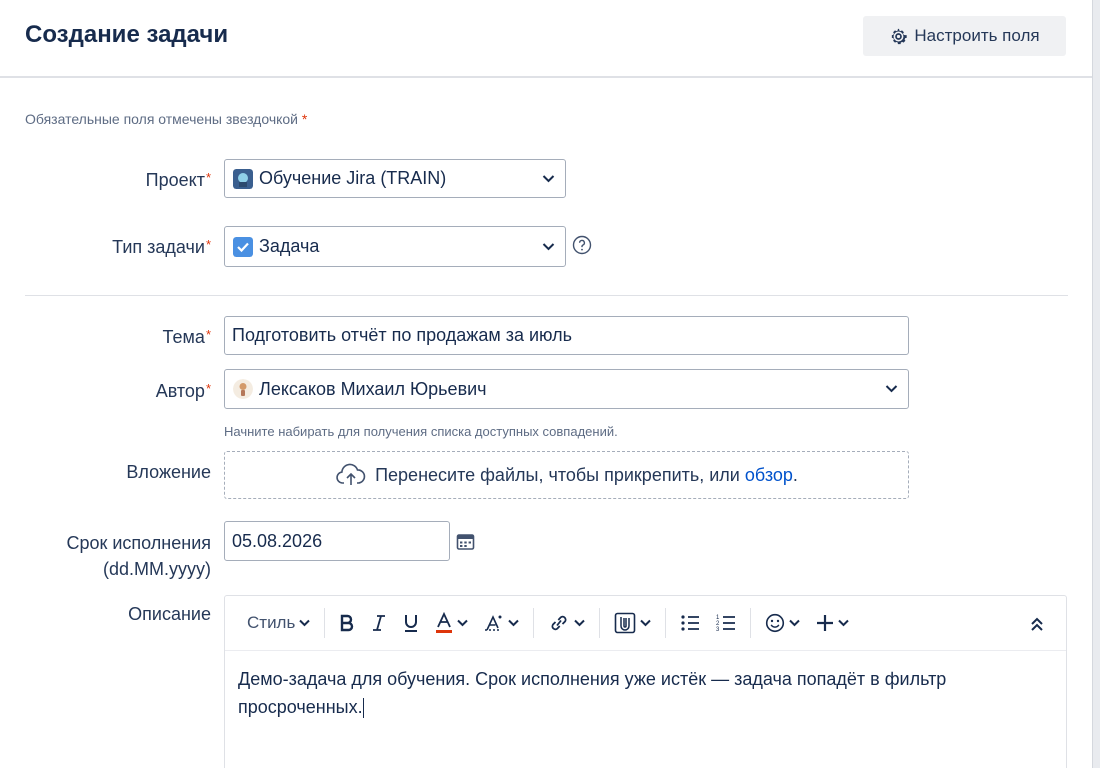 This screenshot has width=1100, height=768. I want to click on bullet-list-button, so click(690, 623).